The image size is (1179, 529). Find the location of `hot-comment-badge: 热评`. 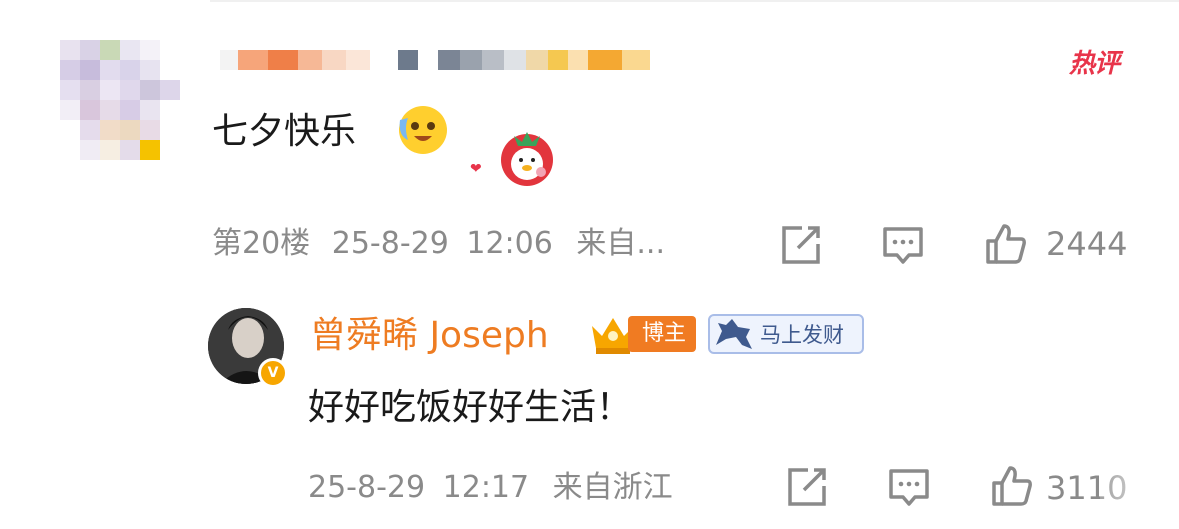

hot-comment-badge: 热评 is located at coordinates (1094, 63).